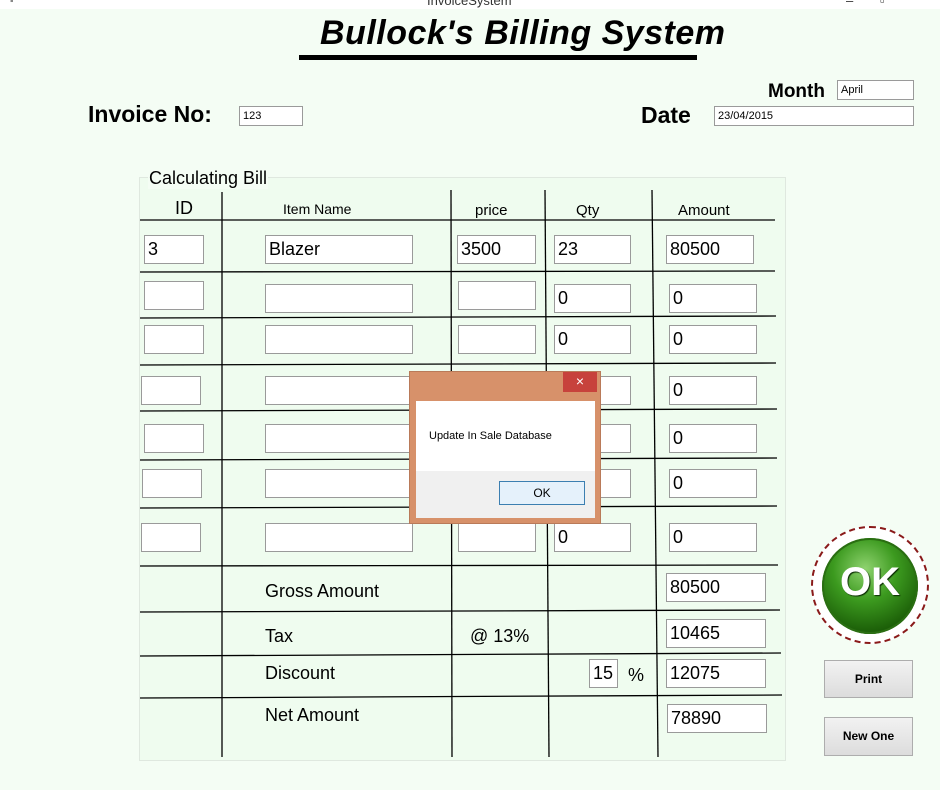  Describe the element at coordinates (317, 209) in the screenshot. I see `column-header-item-name: Item Name` at that location.